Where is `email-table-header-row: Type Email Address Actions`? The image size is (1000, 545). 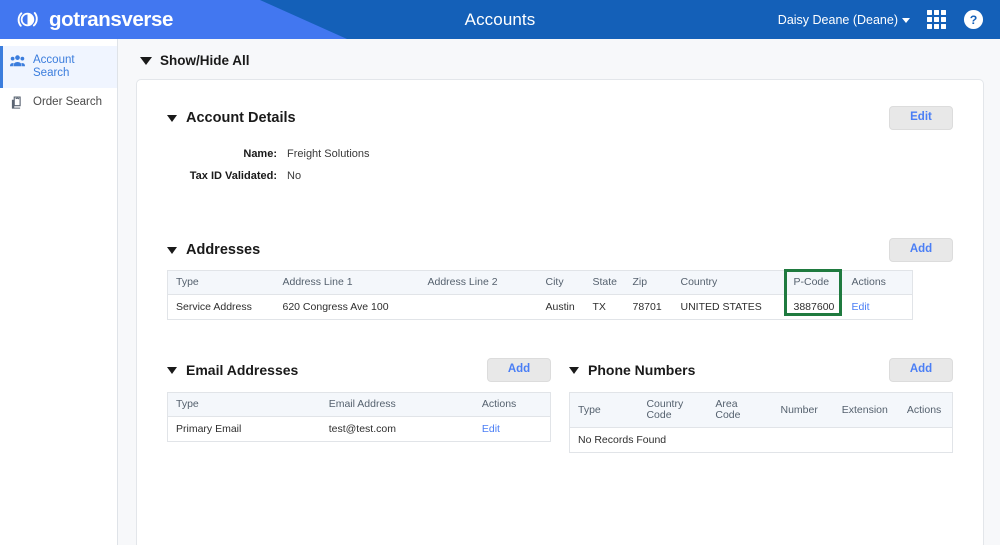
email-table-header-row: Type Email Address Actions is located at coordinates (359, 404).